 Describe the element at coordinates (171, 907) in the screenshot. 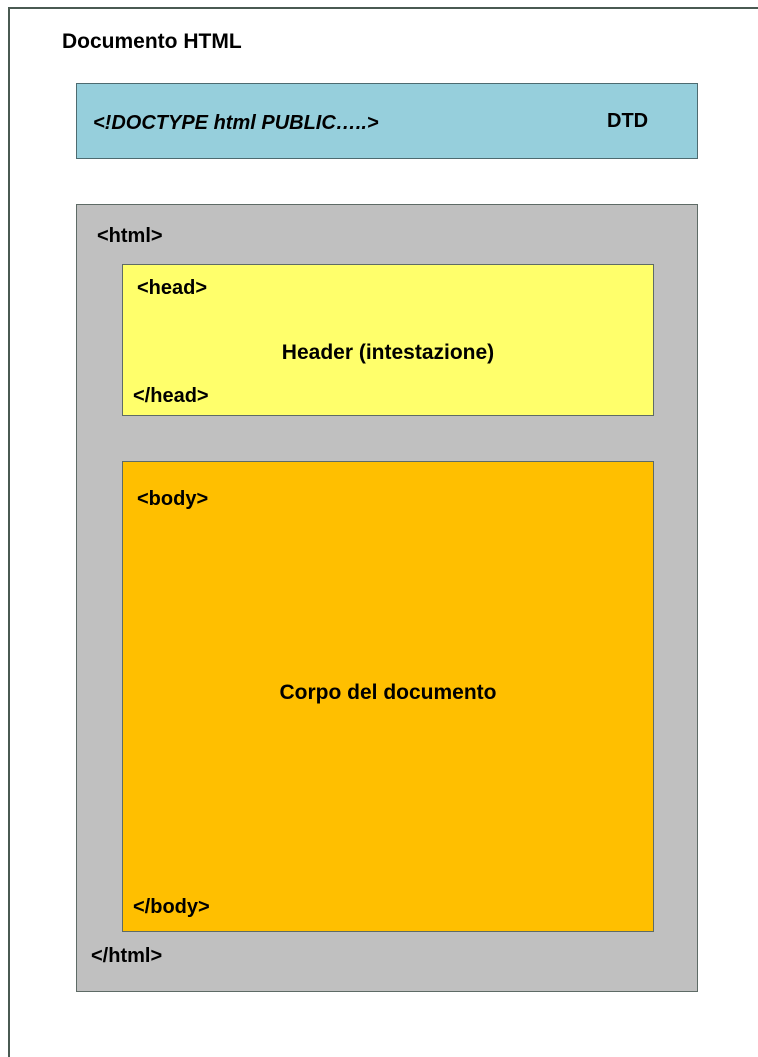

I see `body-close-tag: </body>` at that location.